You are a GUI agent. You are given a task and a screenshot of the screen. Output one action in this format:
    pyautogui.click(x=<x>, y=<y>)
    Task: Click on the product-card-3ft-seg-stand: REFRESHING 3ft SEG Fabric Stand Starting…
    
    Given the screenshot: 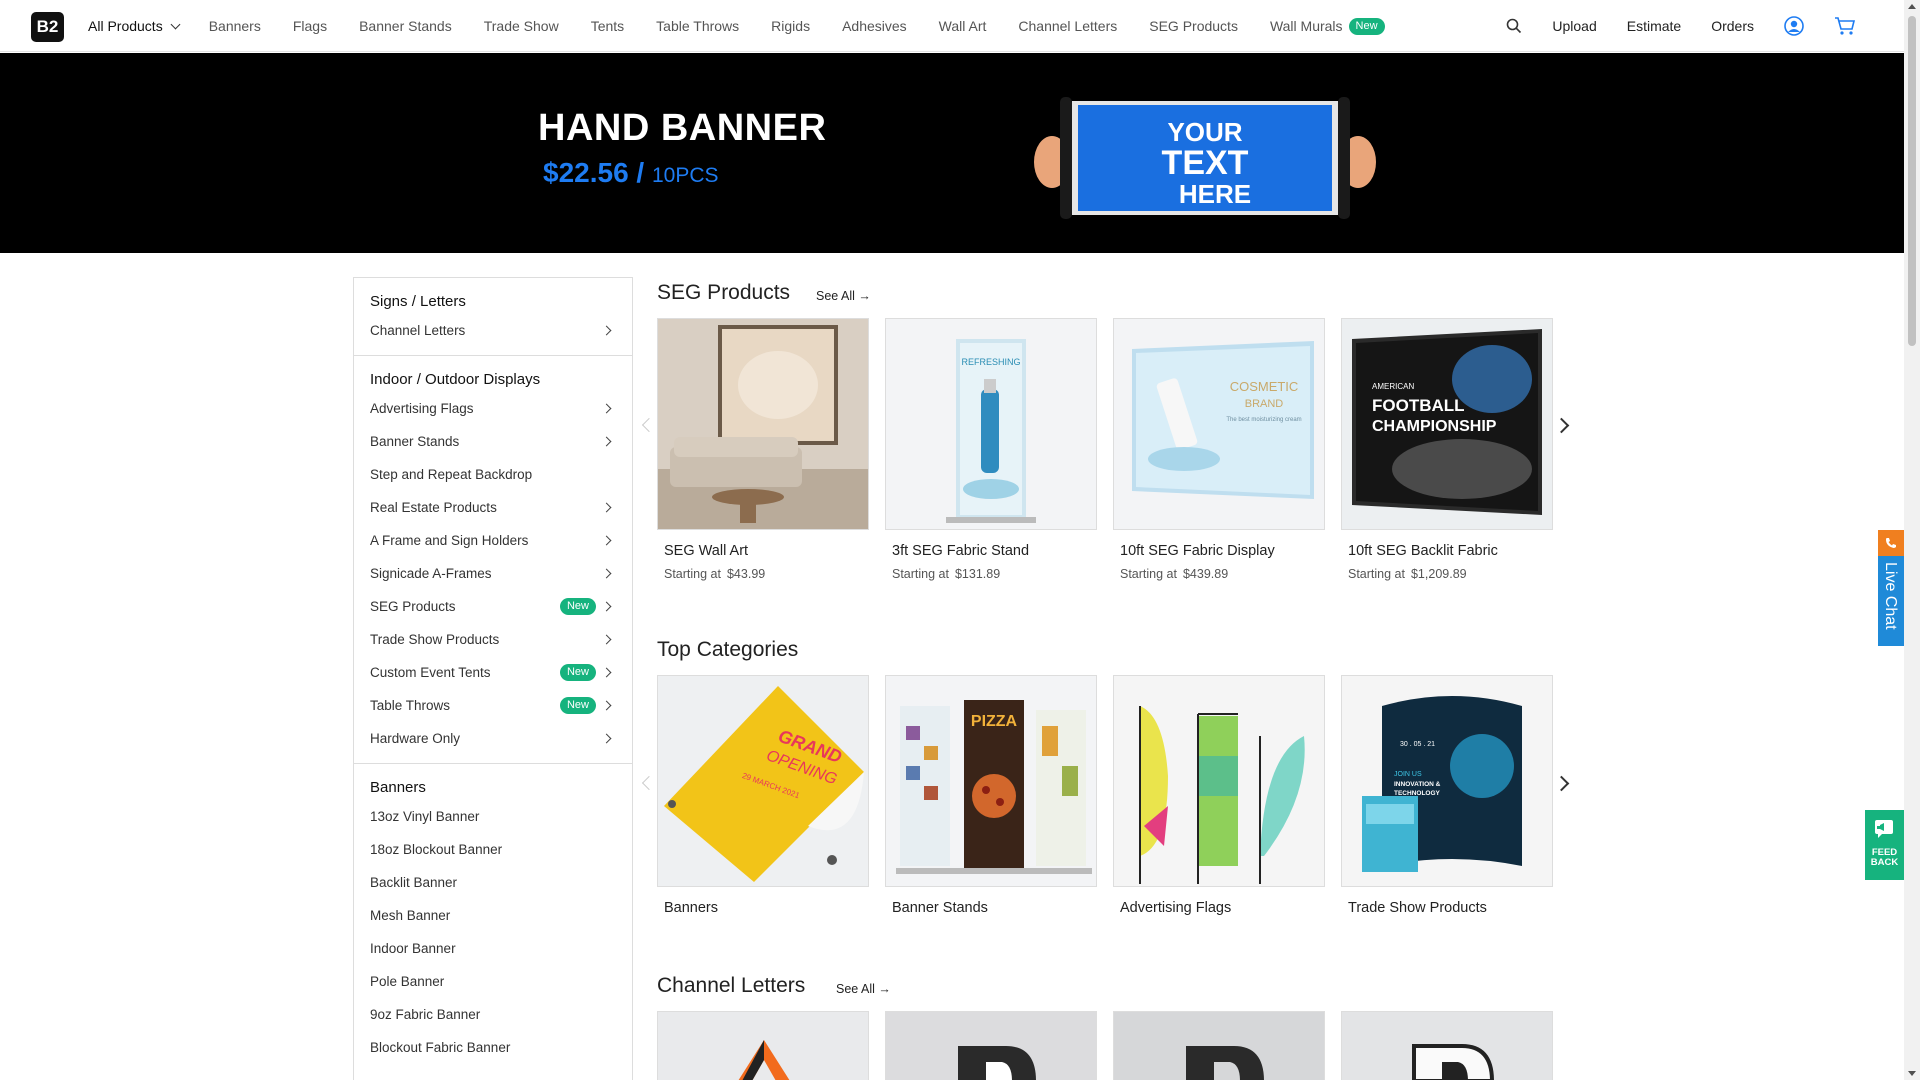 What is the action you would take?
    pyautogui.click(x=991, y=449)
    